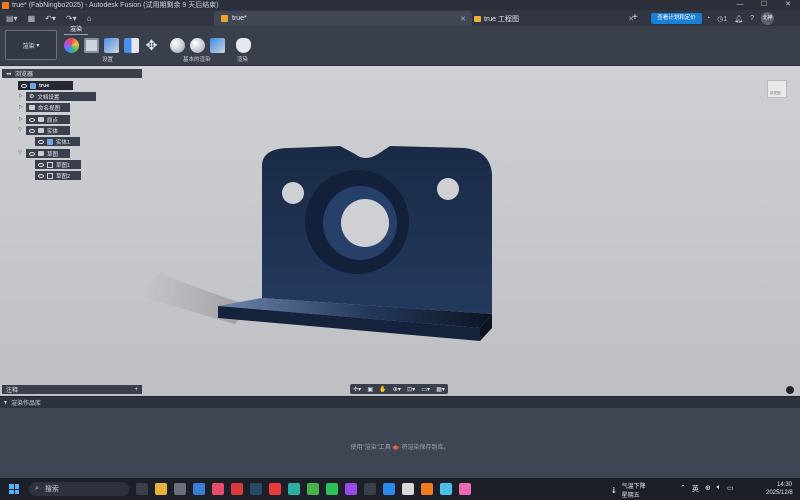 The height and width of the screenshot is (500, 800). I want to click on bell-icon: 🔔︎, so click(738, 19).